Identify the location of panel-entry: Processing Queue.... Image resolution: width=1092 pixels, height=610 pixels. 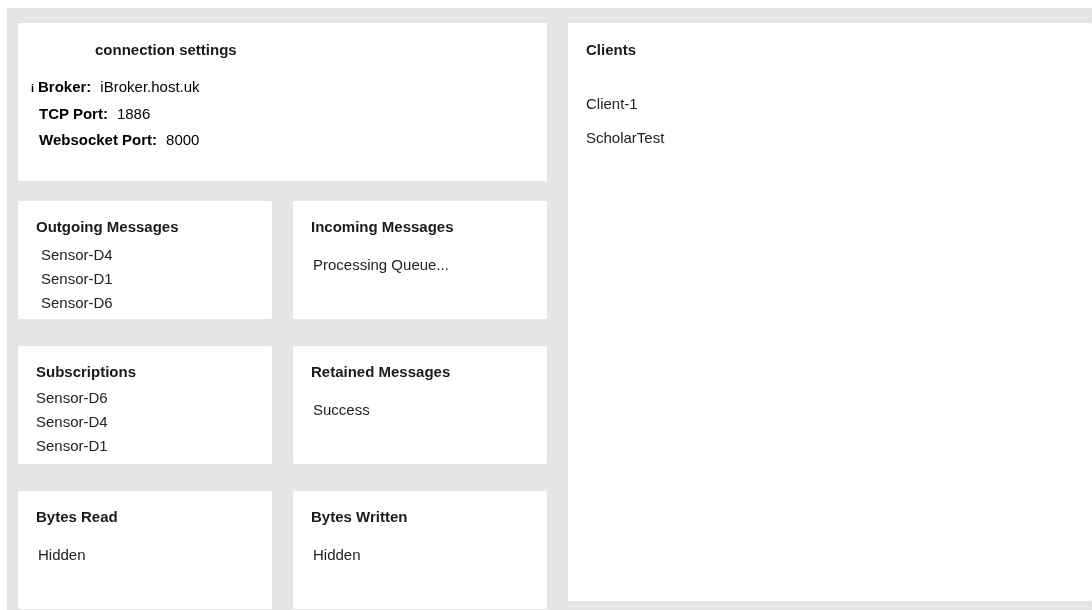
(381, 265).